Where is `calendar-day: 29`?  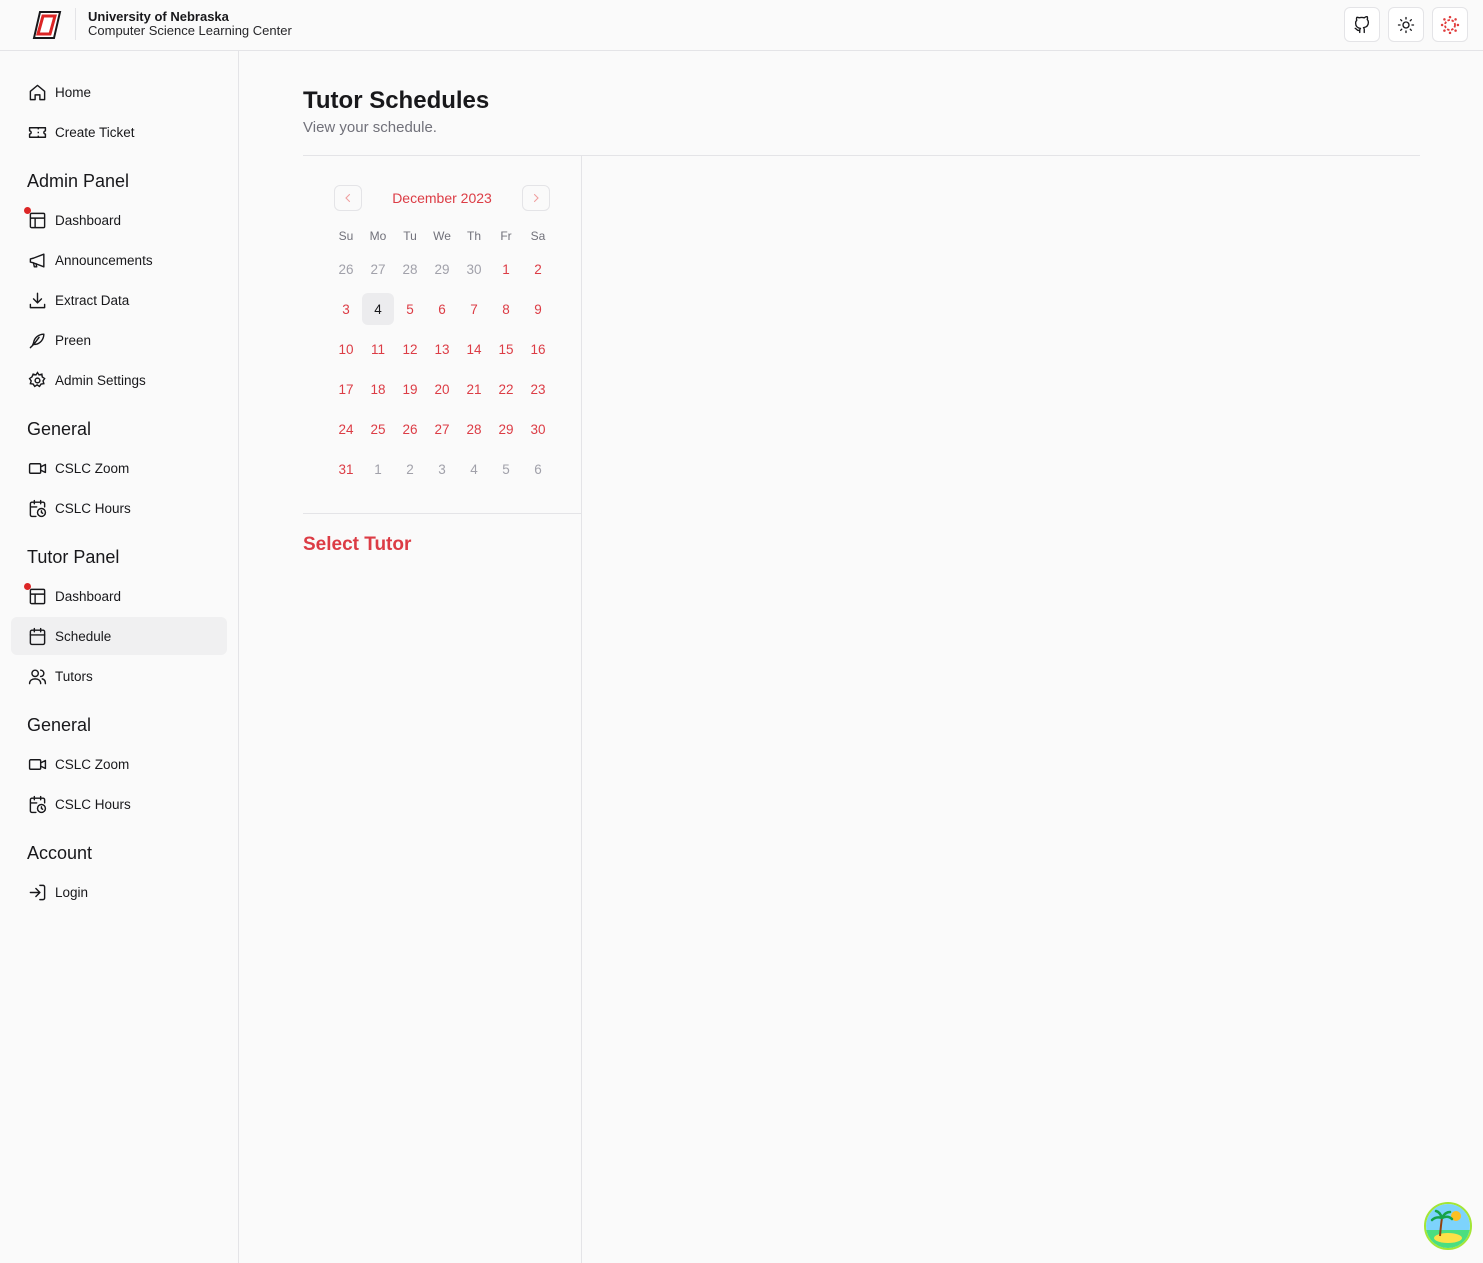 calendar-day: 29 is located at coordinates (506, 429).